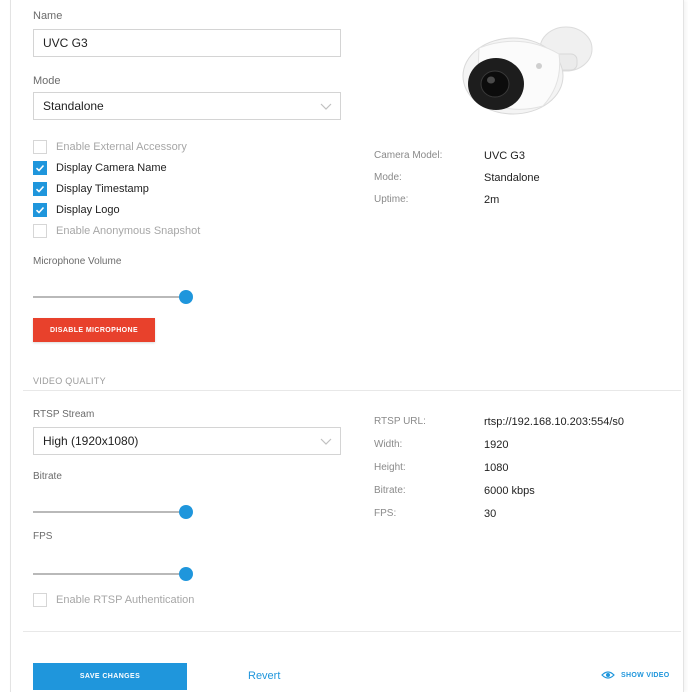 This screenshot has width=688, height=692. Describe the element at coordinates (608, 675) in the screenshot. I see `eye-icon` at that location.